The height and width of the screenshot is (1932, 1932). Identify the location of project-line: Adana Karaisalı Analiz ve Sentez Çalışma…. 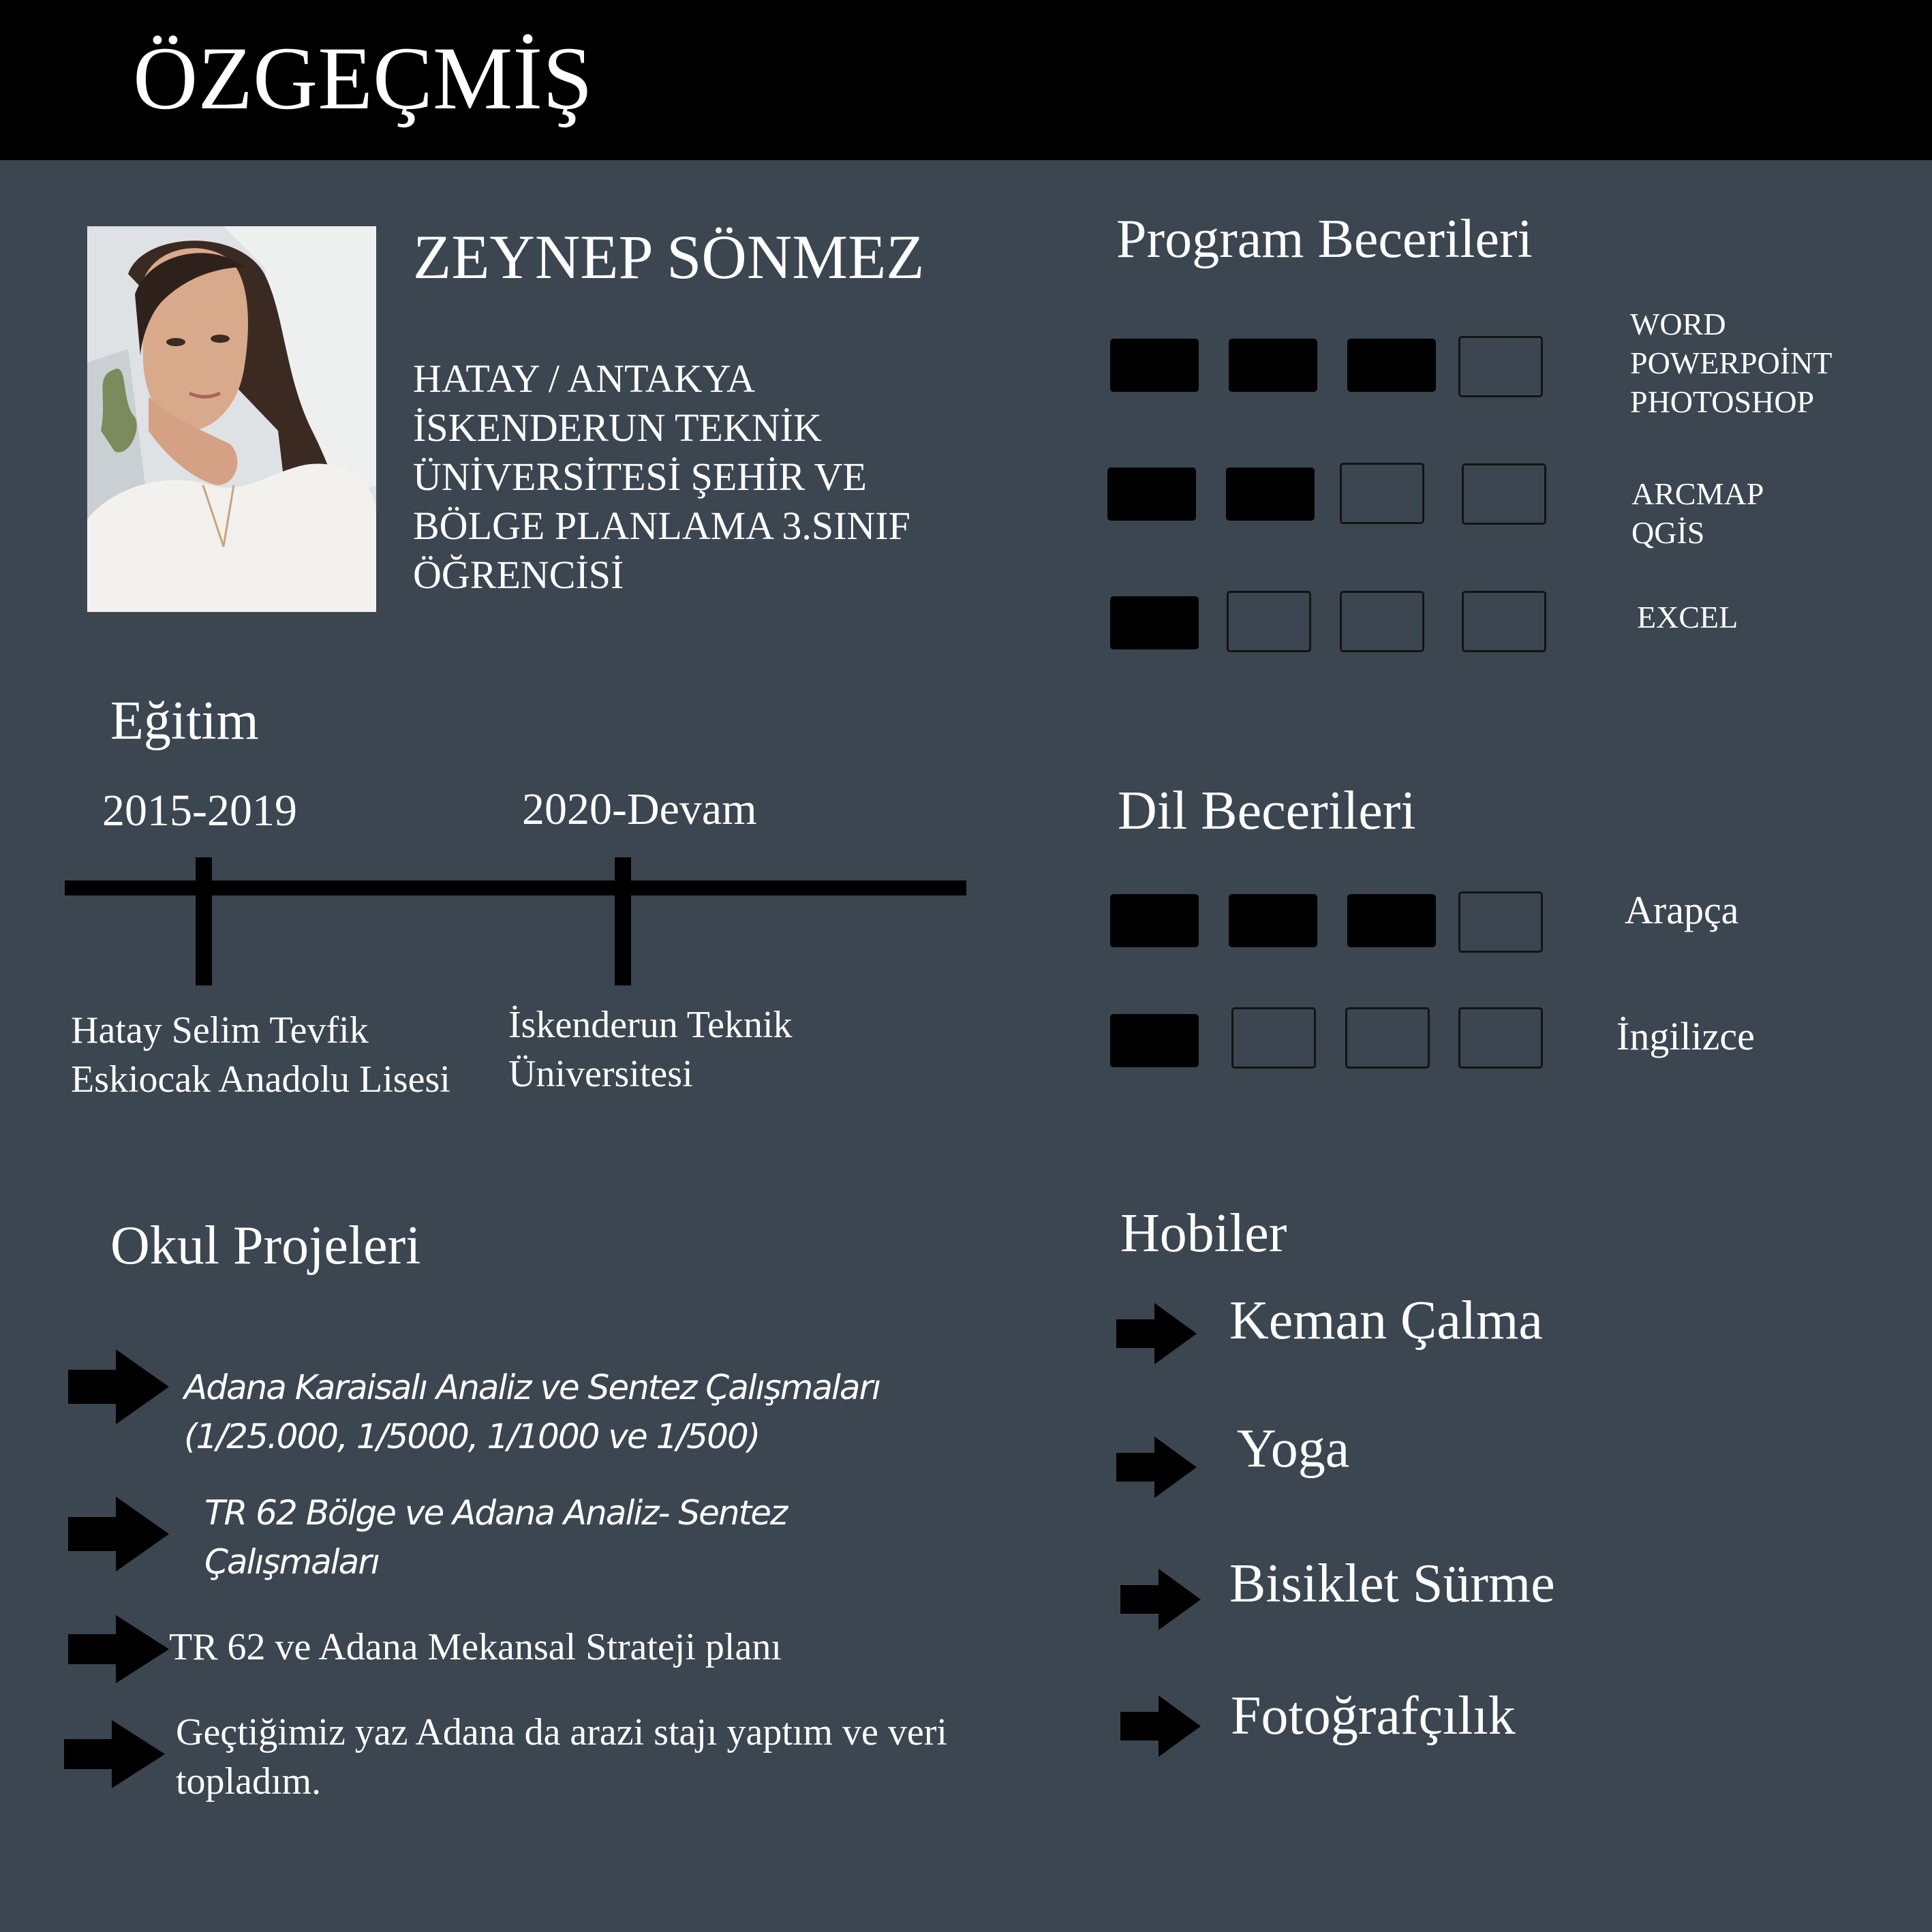
(532, 1387).